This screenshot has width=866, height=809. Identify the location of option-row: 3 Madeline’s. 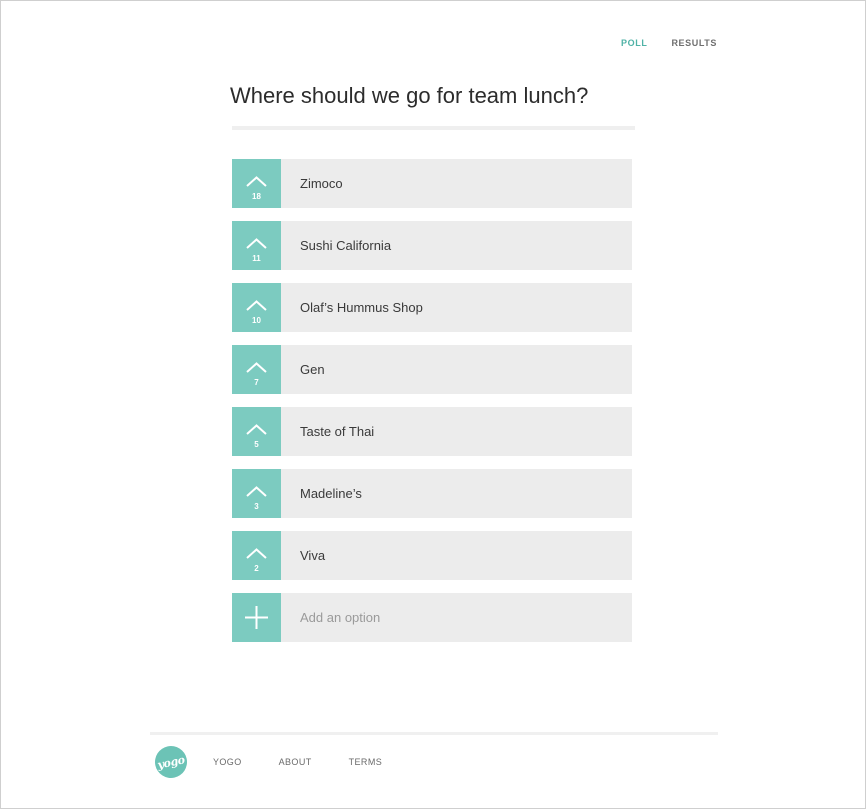
(432, 493).